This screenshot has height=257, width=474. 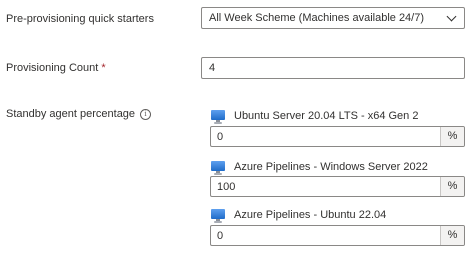 I want to click on agent-header-ubuntu-2004: Ubuntu Server 20.04 LTS - x64 Gen 2, so click(x=314, y=116).